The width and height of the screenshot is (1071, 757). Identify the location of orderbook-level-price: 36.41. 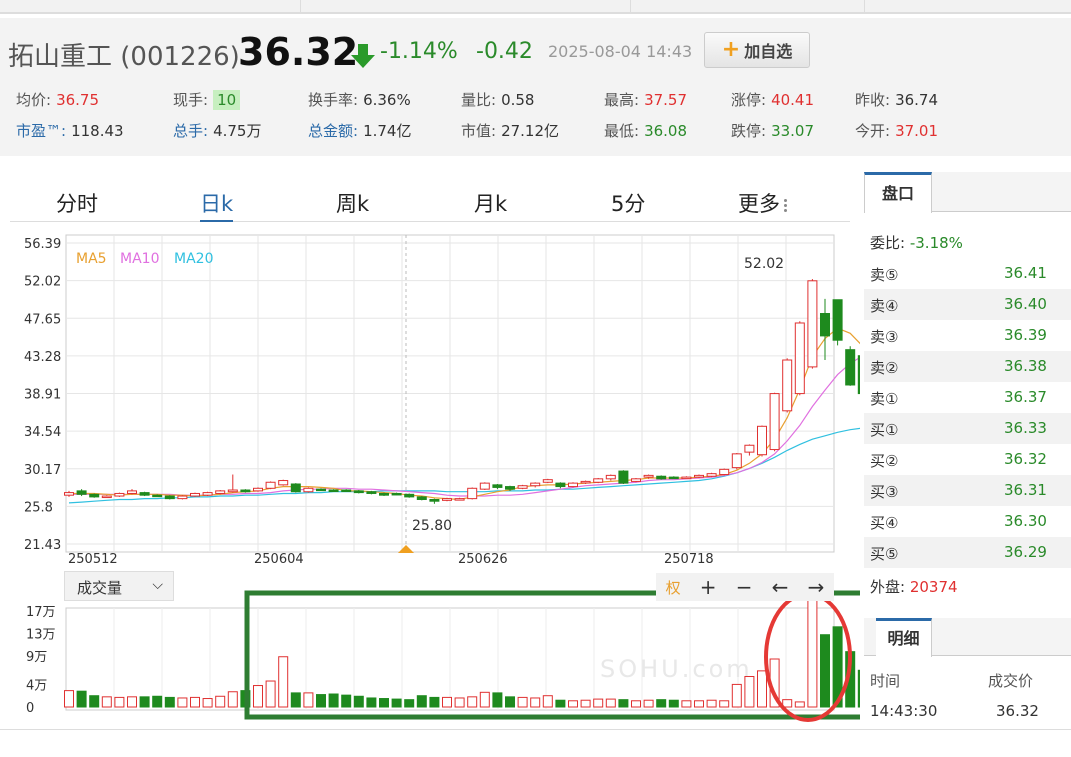
(1025, 273).